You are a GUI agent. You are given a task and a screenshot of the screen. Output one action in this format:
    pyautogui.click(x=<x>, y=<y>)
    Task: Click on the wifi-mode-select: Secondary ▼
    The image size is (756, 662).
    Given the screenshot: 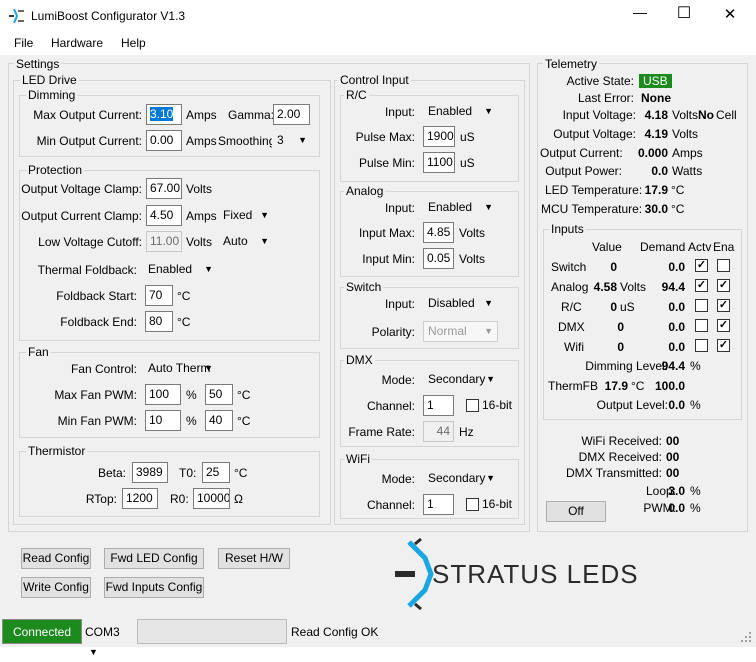 What is the action you would take?
    pyautogui.click(x=461, y=478)
    